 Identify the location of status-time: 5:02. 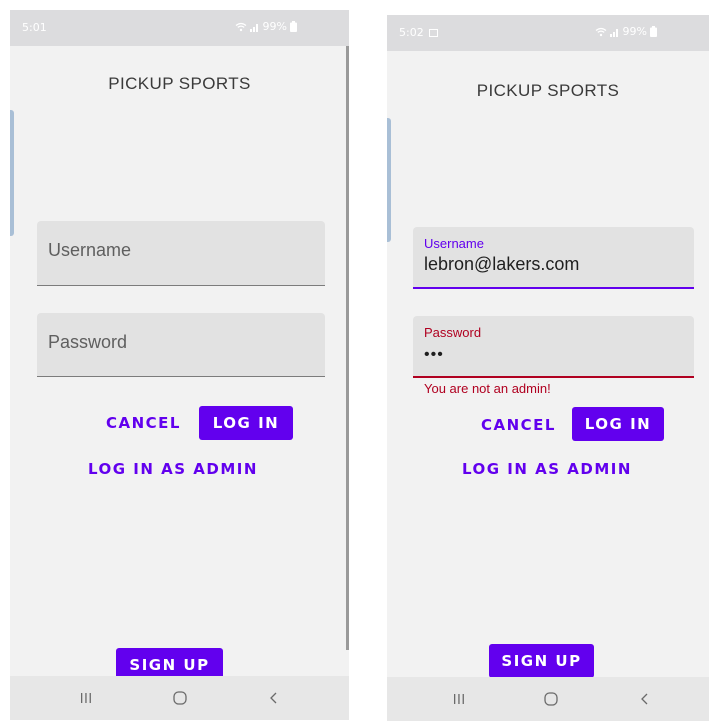
(418, 32).